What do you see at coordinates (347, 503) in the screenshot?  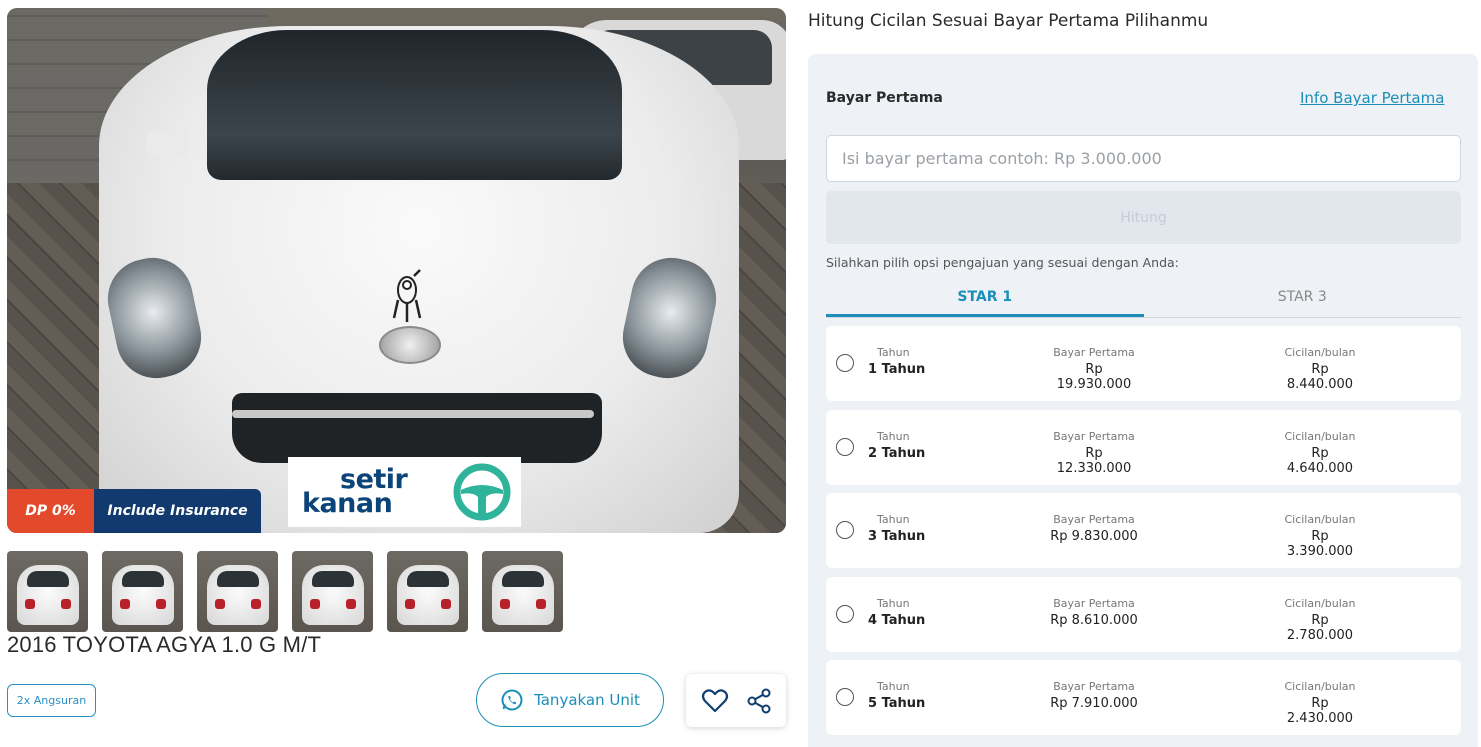 I see `watermark-line-2: kanan` at bounding box center [347, 503].